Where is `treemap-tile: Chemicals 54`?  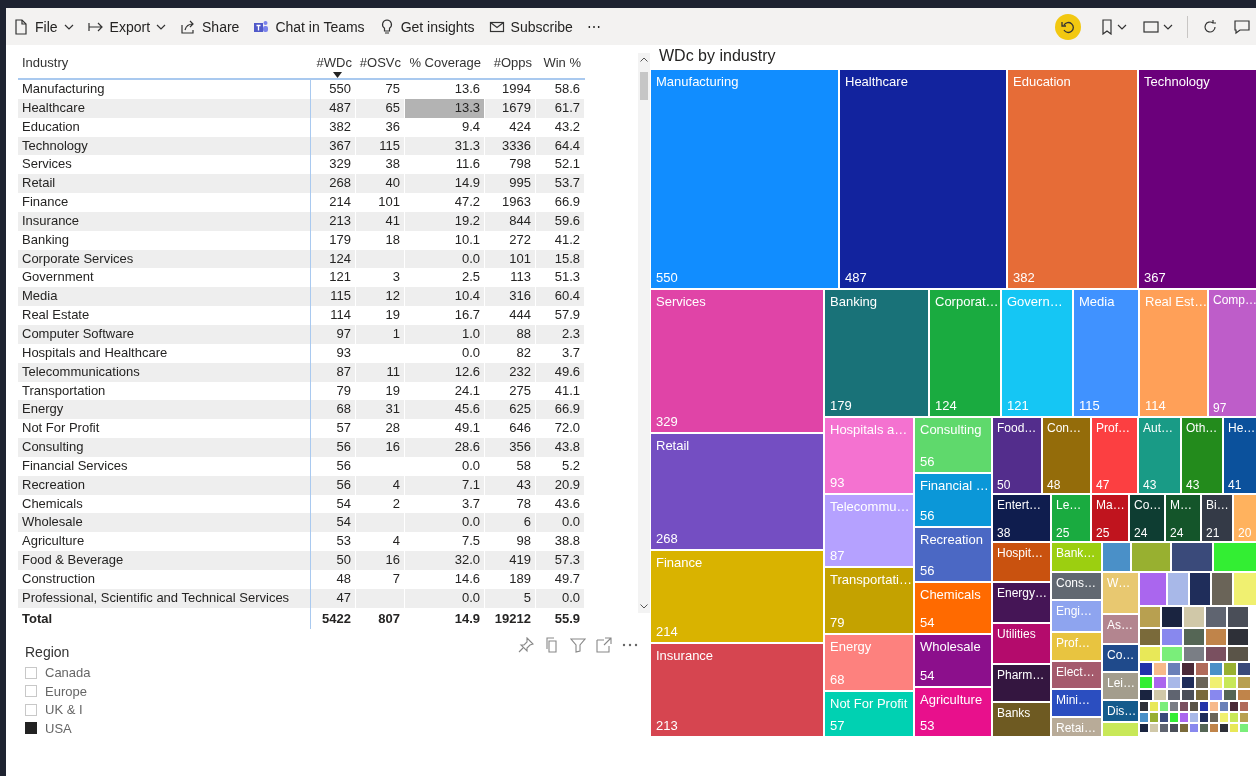
treemap-tile: Chemicals 54 is located at coordinates (953, 608).